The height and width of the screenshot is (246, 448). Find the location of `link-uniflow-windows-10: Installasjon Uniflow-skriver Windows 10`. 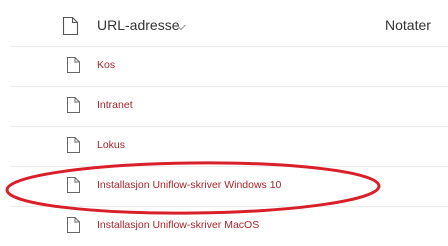

link-uniflow-windows-10: Installasjon Uniflow-skriver Windows 10 is located at coordinates (189, 185).